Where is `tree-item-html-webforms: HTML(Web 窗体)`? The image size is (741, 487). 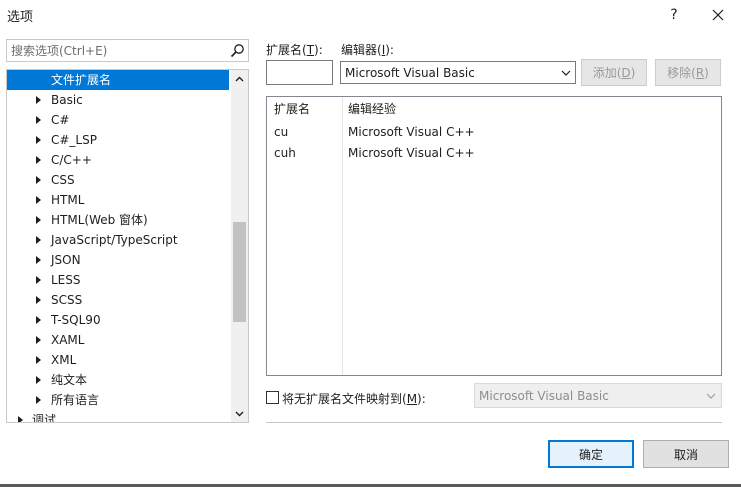 tree-item-html-webforms: HTML(Web 窗体) is located at coordinates (118, 220).